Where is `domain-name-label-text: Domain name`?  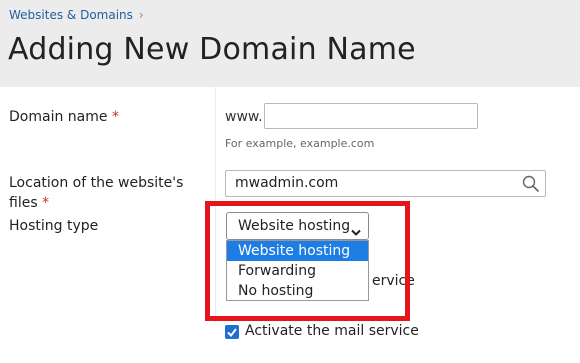
domain-name-label-text: Domain name is located at coordinates (58, 117).